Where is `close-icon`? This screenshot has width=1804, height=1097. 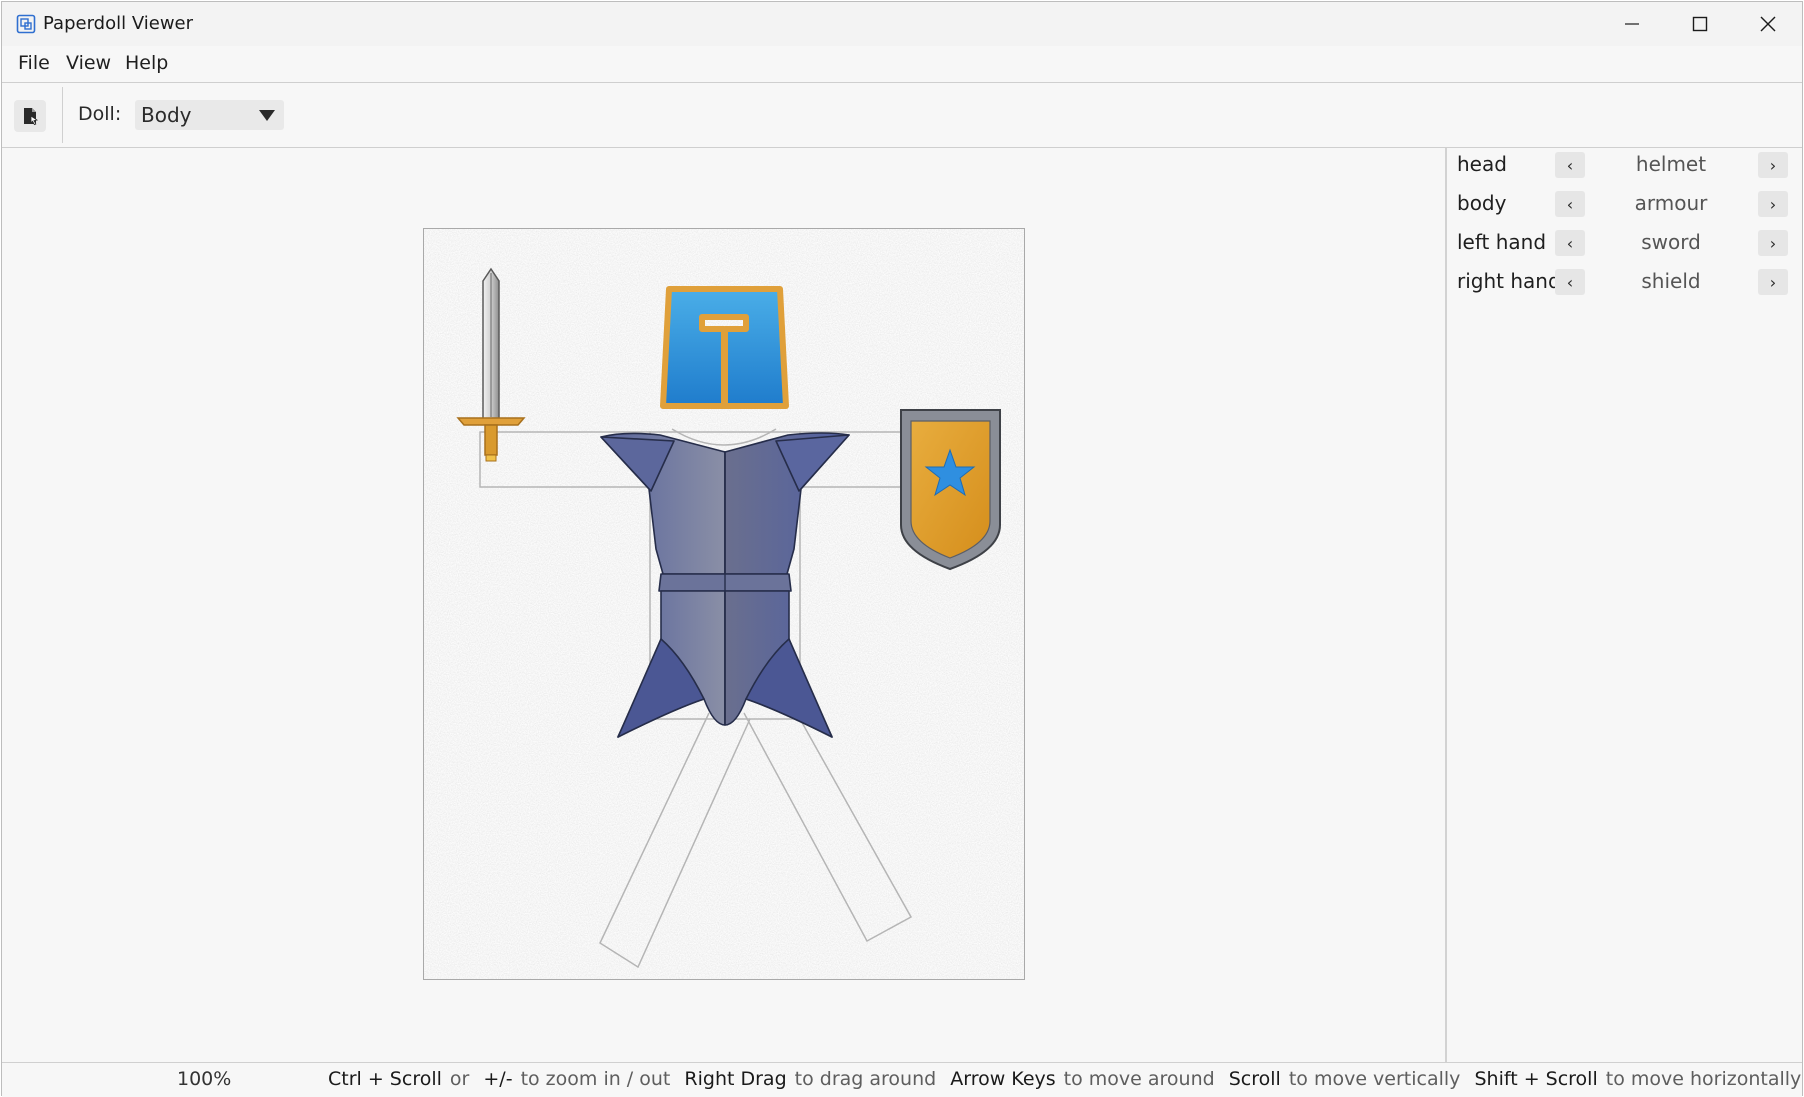
close-icon is located at coordinates (1768, 24).